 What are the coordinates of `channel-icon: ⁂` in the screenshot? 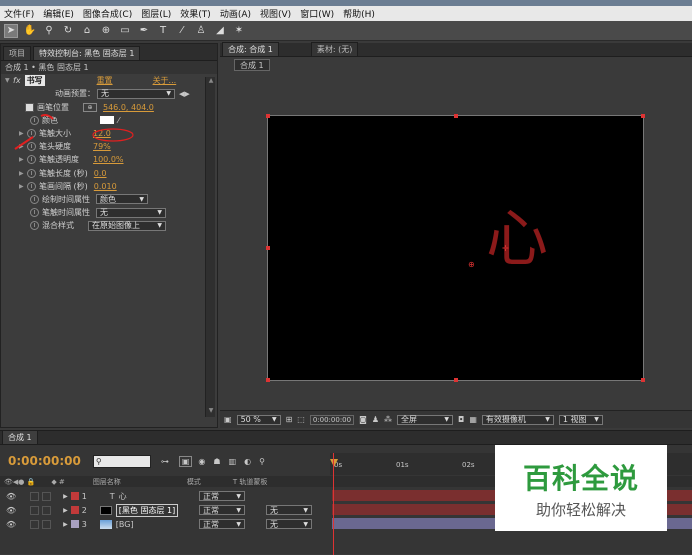 It's located at (388, 419).